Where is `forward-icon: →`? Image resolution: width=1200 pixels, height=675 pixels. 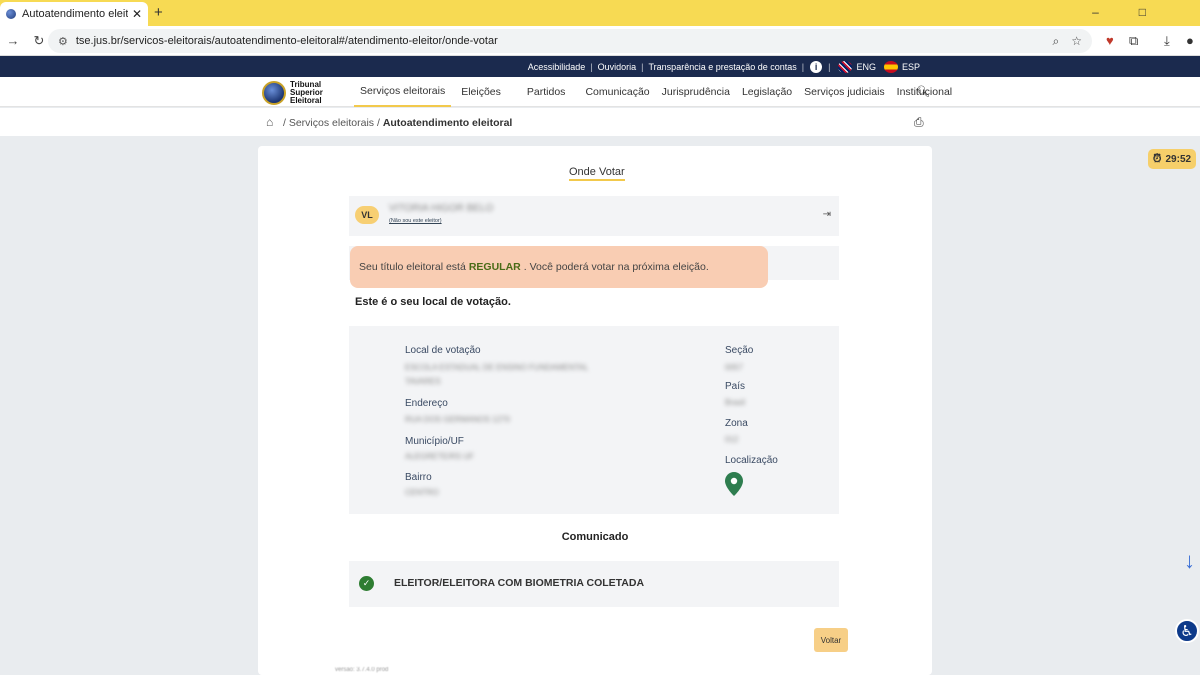
forward-icon: → is located at coordinates (13, 40).